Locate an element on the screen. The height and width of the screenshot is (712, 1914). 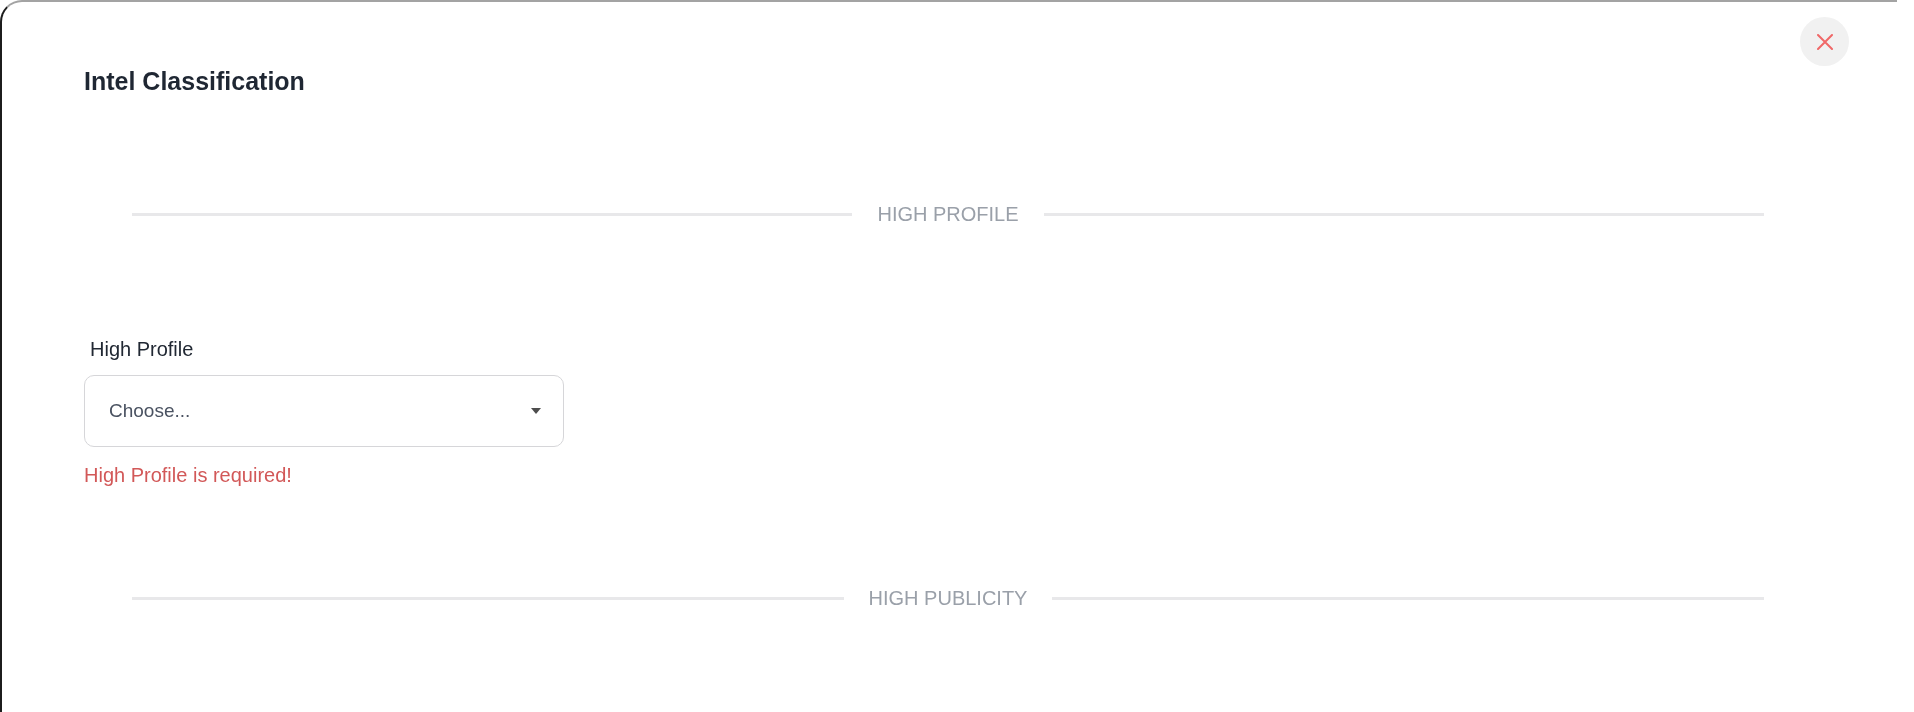
close-icon is located at coordinates (1824, 41).